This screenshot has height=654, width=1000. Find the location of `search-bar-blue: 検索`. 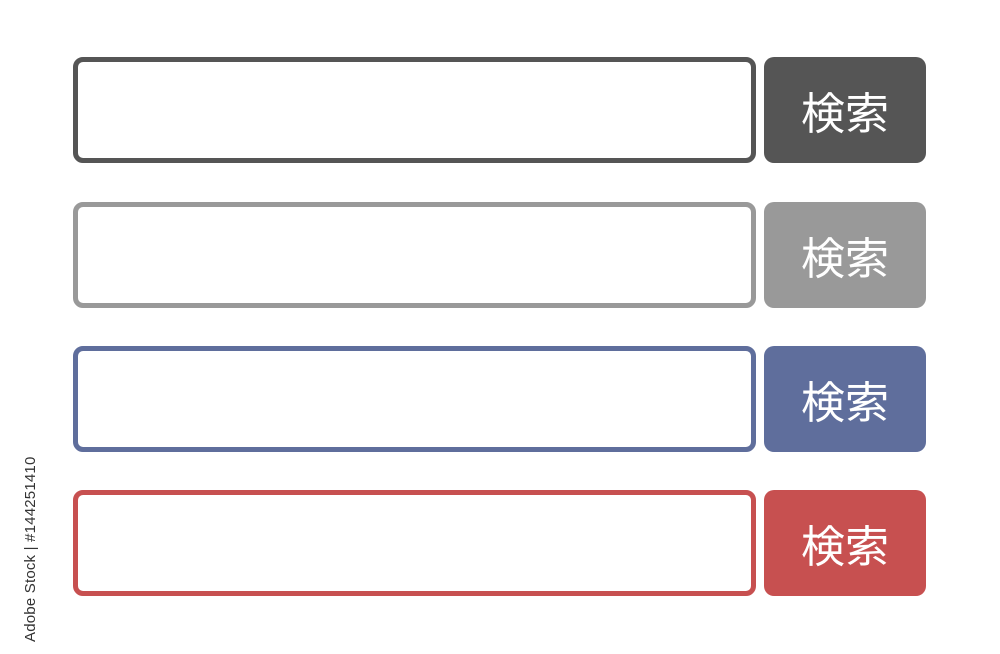

search-bar-blue: 検索 is located at coordinates (499, 399).